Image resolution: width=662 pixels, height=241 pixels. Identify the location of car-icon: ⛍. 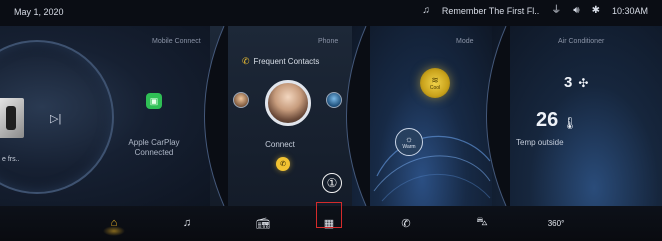
(482, 223).